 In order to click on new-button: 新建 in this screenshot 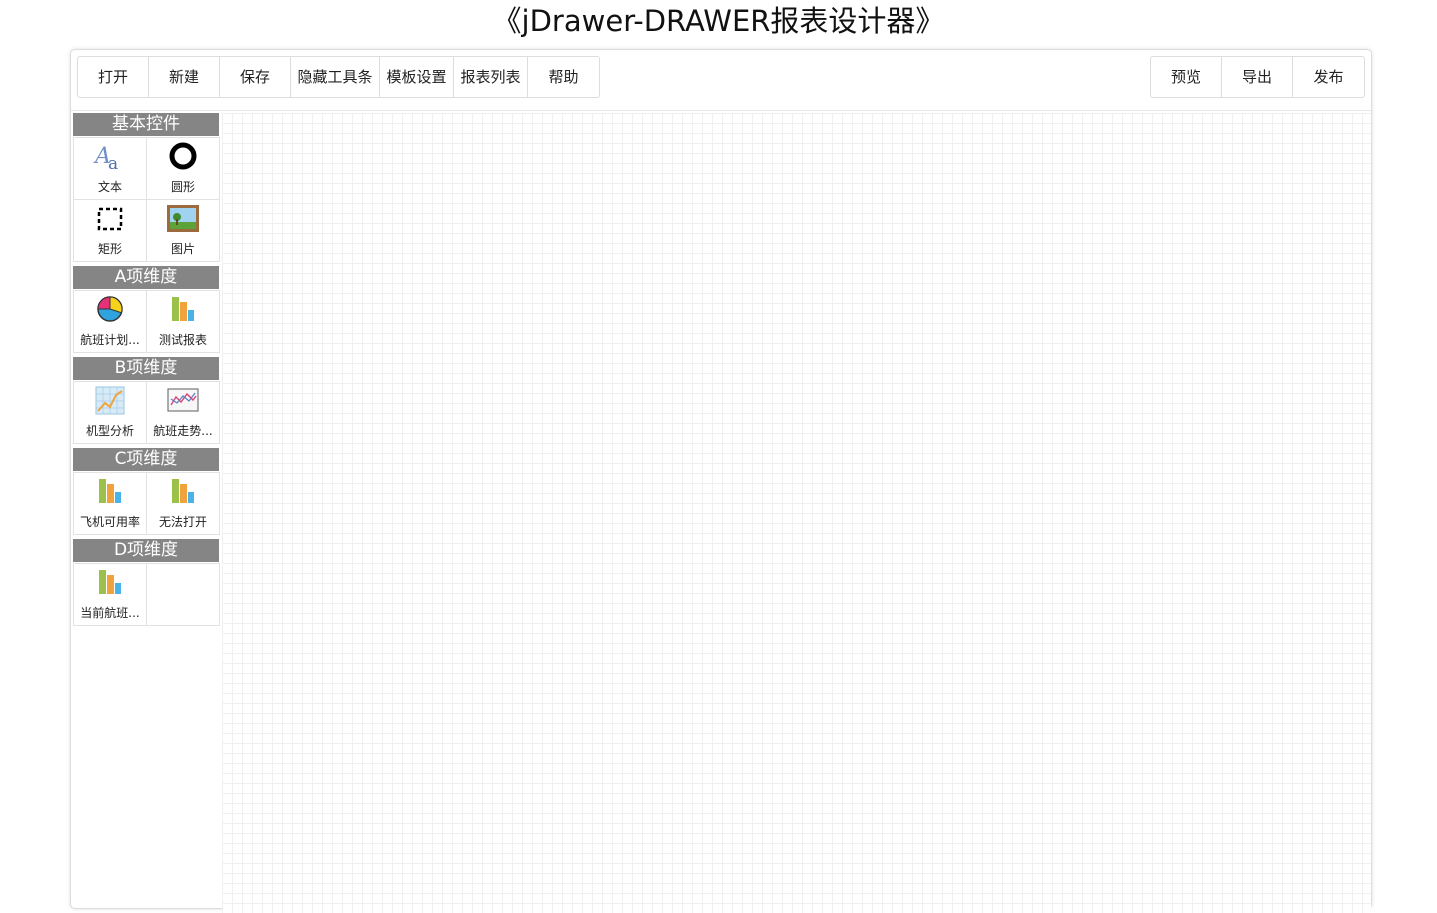, I will do `click(184, 77)`.